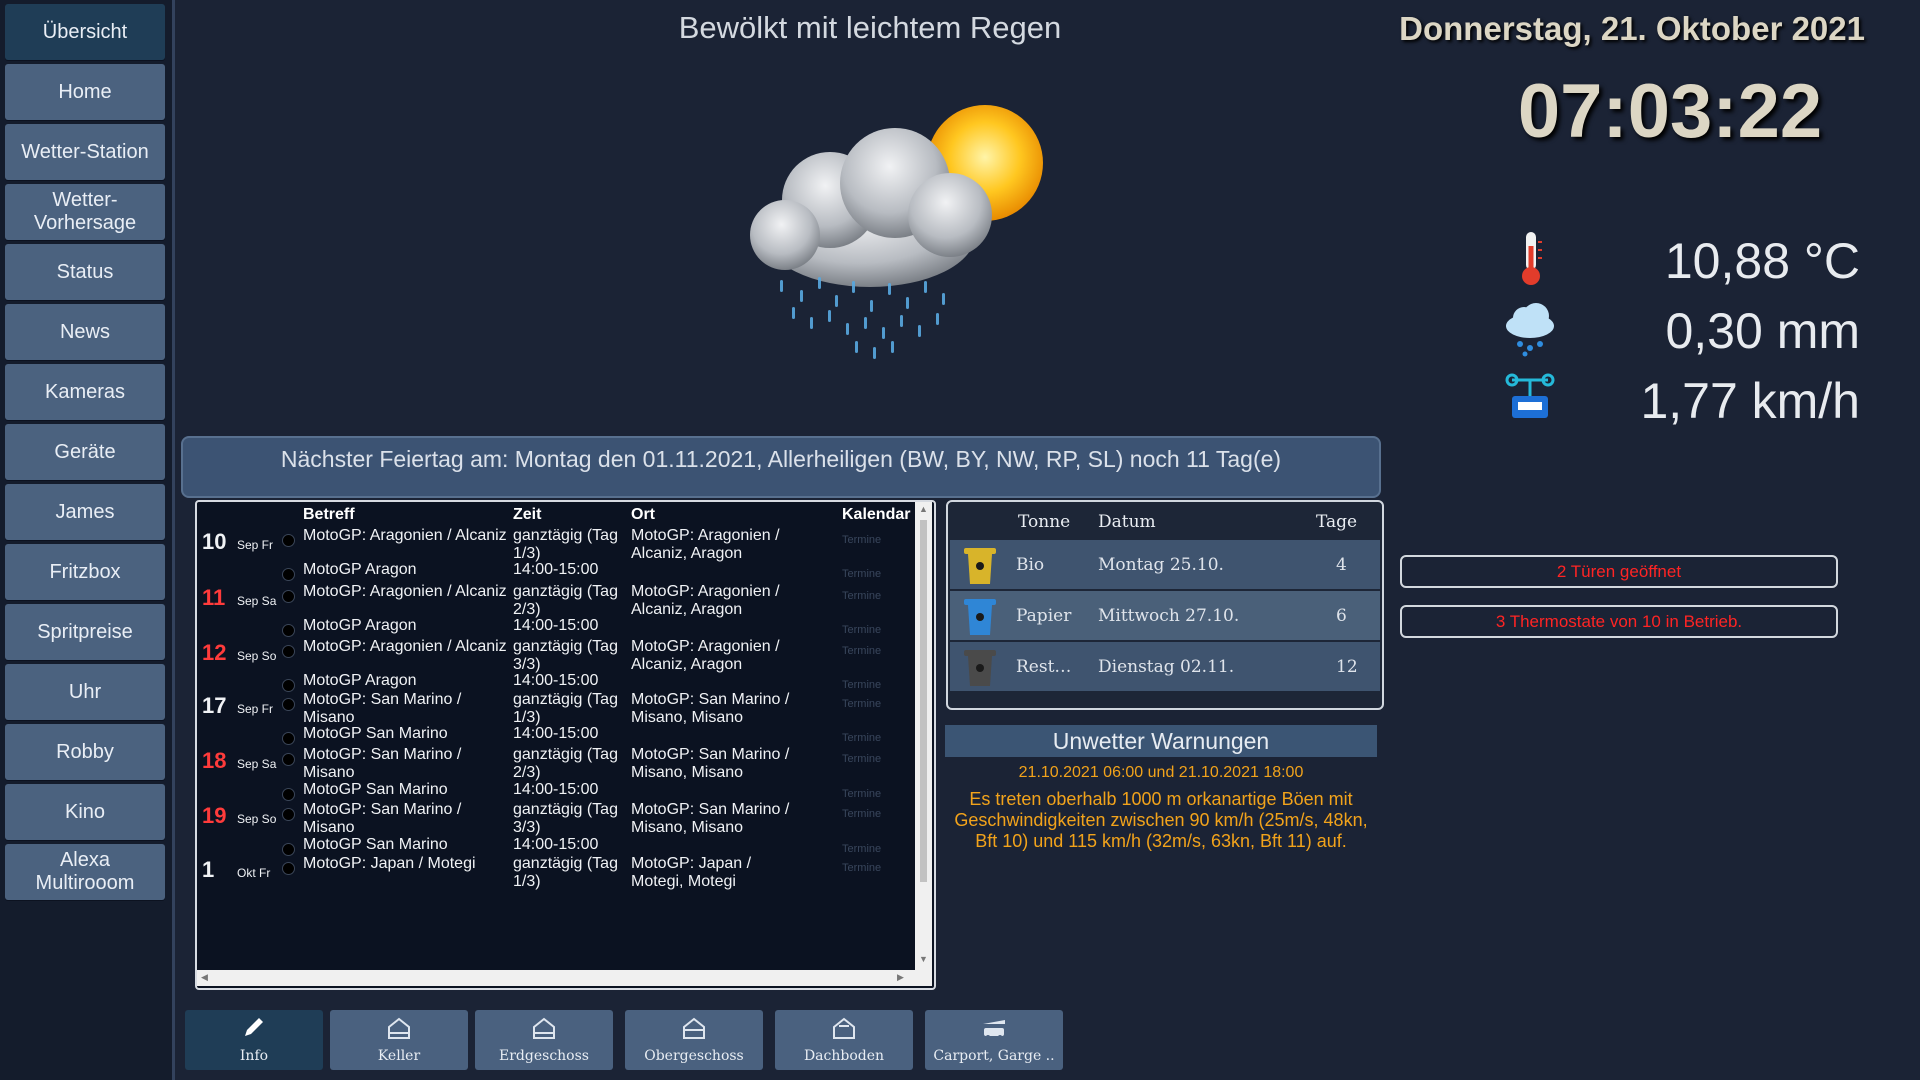 This screenshot has height=1080, width=1920. I want to click on floor-button-obergeschoss: Obergeschoss, so click(694, 1040).